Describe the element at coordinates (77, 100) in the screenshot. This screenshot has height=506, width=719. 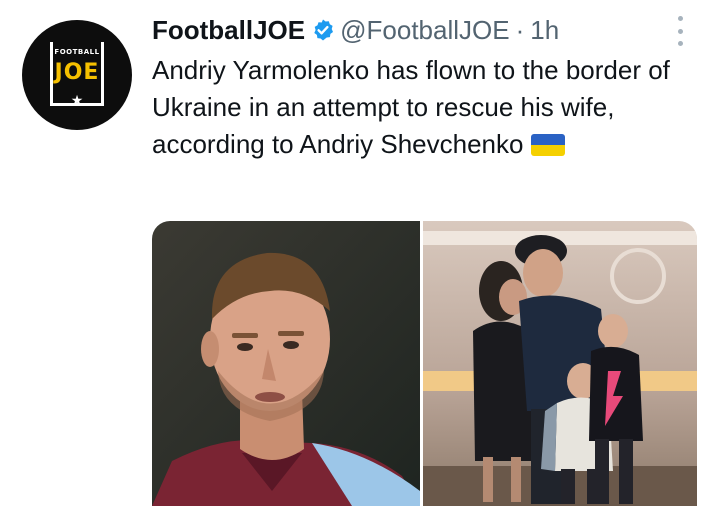
I see `avatar-logo-star: ★` at that location.